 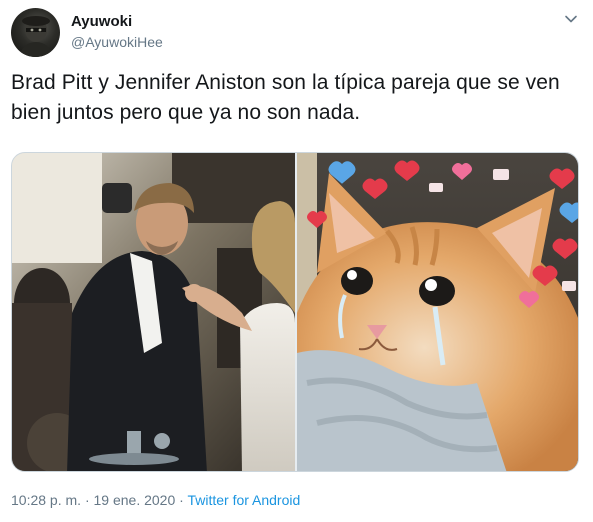 I want to click on tweet-date: 19 ene. 2020, so click(x=135, y=500).